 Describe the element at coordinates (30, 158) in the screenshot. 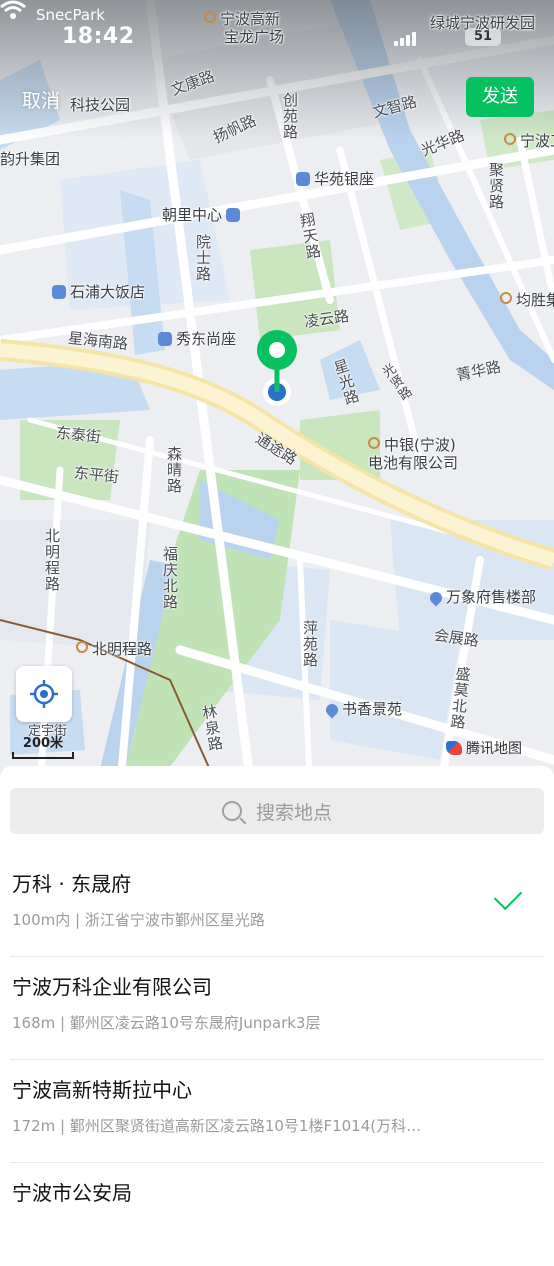

I see `poi-label: 韵升集团` at that location.